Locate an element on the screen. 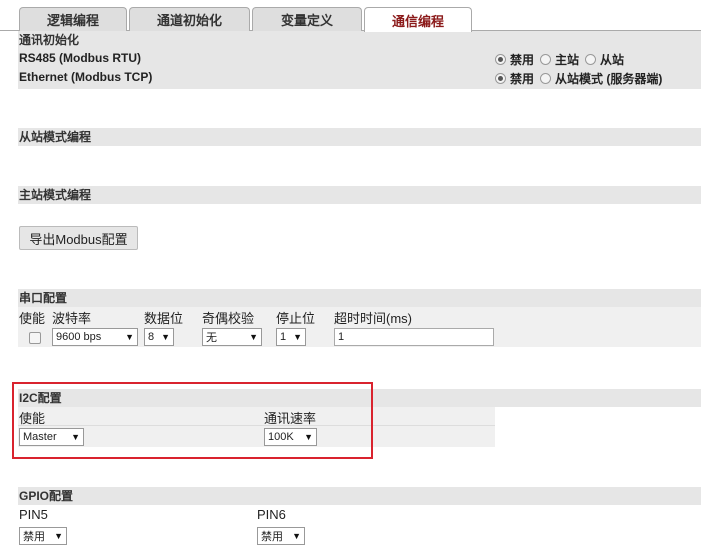 The width and height of the screenshot is (701, 545). ethernet-disabled-radio is located at coordinates (500, 78).